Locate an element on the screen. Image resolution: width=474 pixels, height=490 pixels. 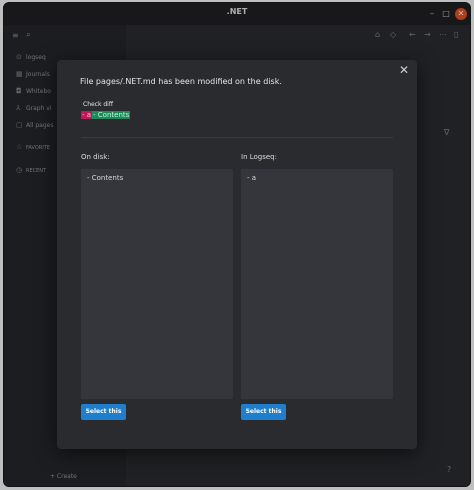
select-on-disk-button: Select this is located at coordinates (103, 412).